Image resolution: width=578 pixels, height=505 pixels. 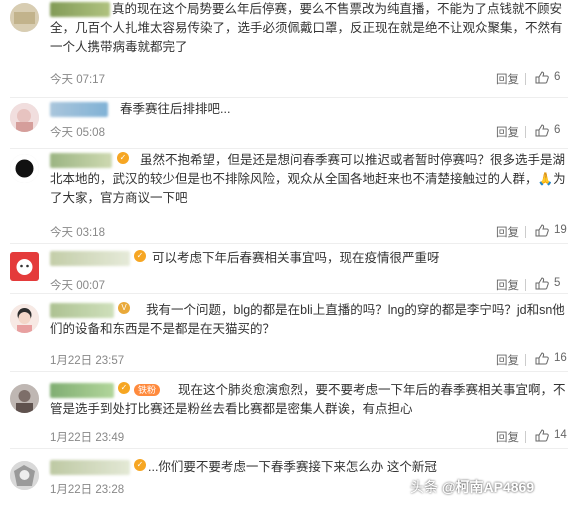 I want to click on timestamp: 今天 00:07, so click(x=77, y=286).